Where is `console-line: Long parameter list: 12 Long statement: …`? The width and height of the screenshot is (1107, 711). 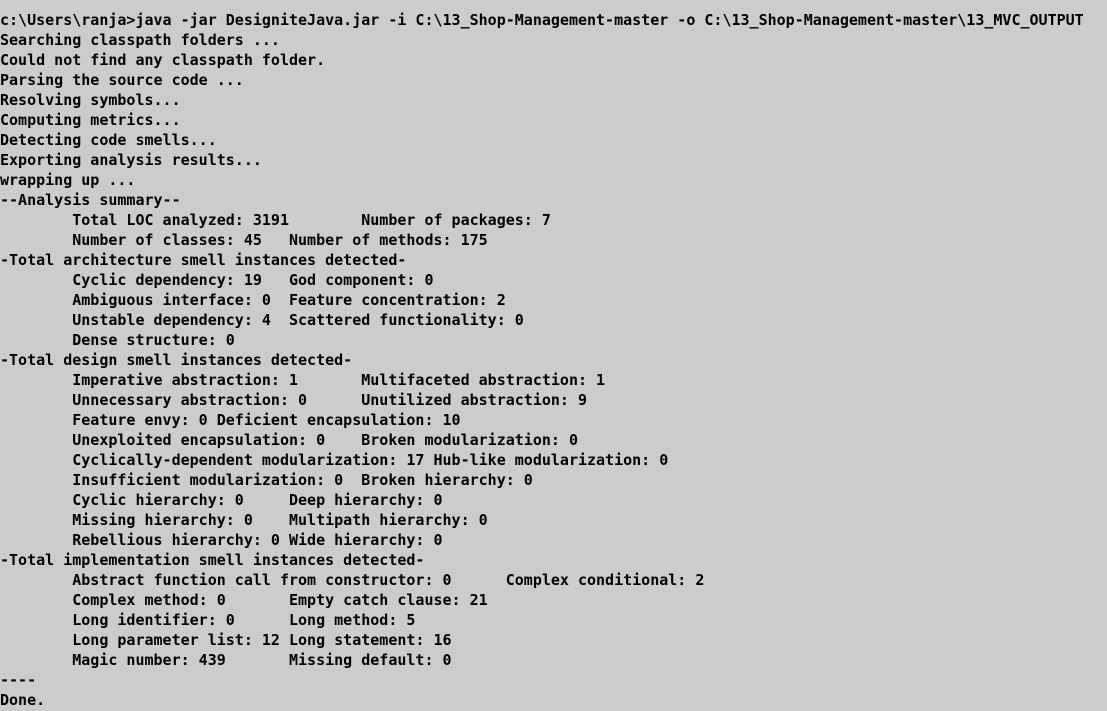 console-line: Long parameter list: 12 Long statement: … is located at coordinates (226, 640).